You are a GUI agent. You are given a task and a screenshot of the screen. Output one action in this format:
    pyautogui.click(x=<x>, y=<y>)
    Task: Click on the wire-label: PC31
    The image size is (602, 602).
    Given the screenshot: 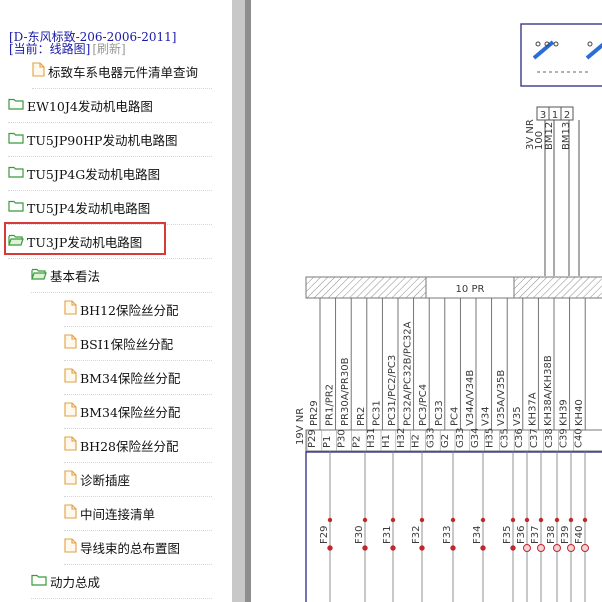 What is the action you would take?
    pyautogui.click(x=376, y=413)
    